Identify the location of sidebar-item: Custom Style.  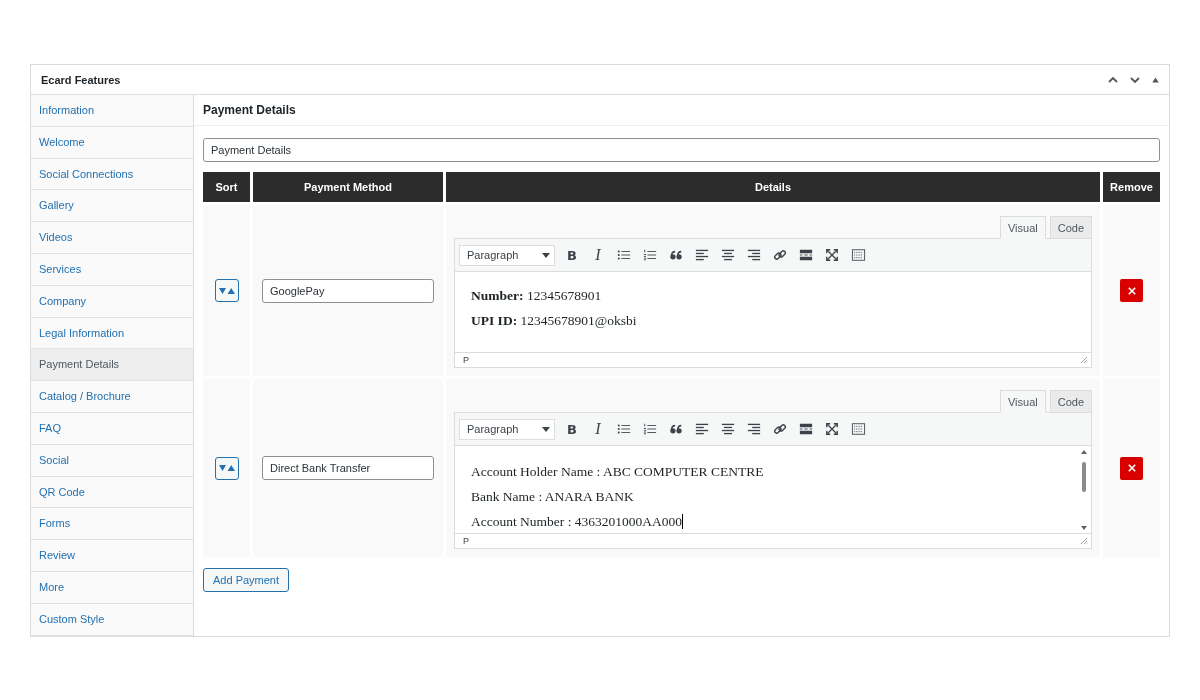
(112, 619).